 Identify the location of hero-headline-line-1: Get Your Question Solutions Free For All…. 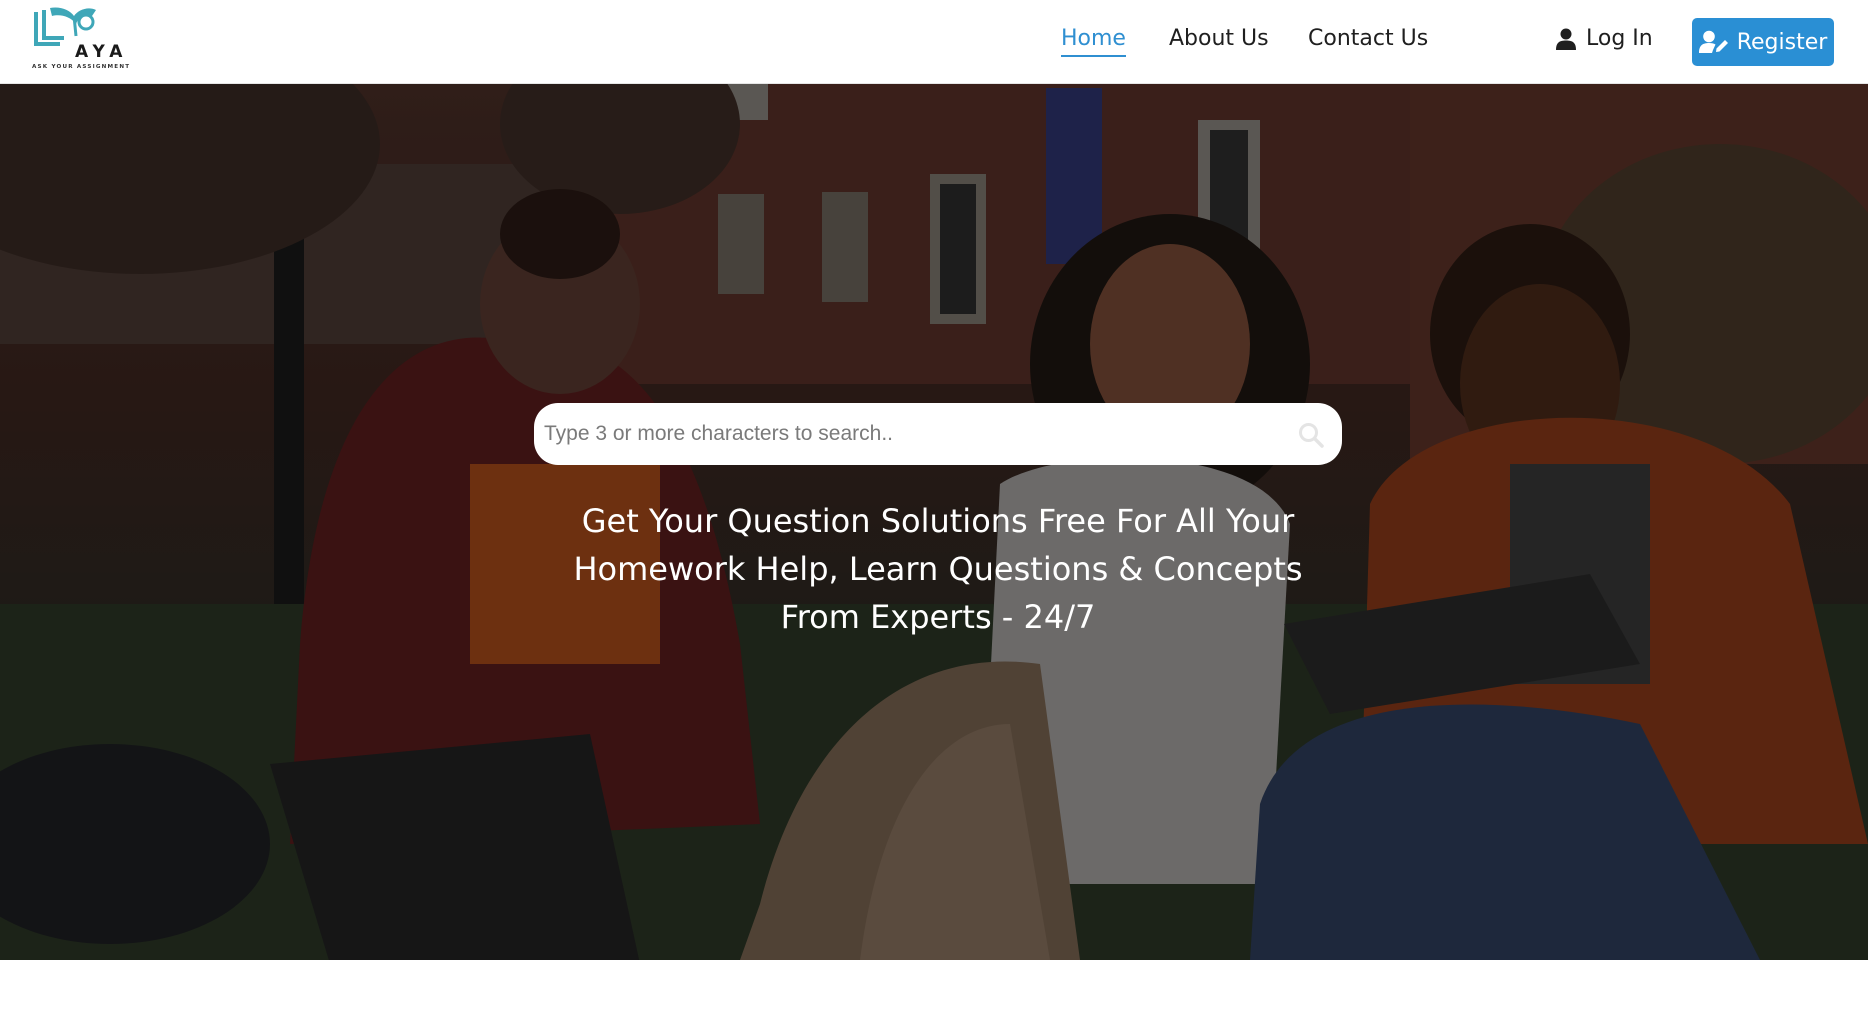
(938, 521).